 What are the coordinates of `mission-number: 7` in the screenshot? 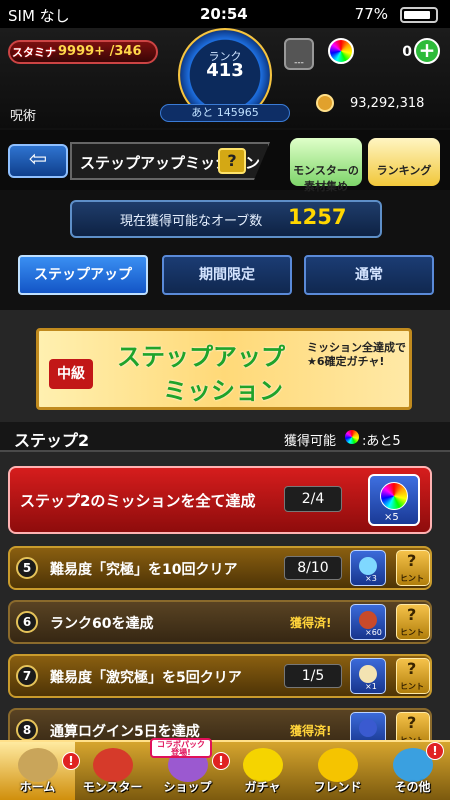 It's located at (27, 676).